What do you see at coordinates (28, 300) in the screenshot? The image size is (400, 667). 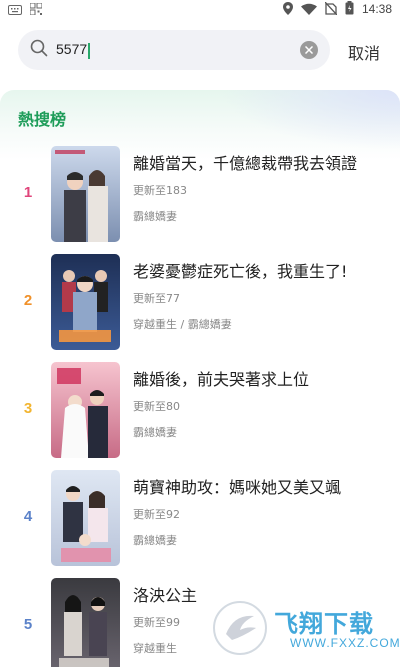 I see `rank-number: 2` at bounding box center [28, 300].